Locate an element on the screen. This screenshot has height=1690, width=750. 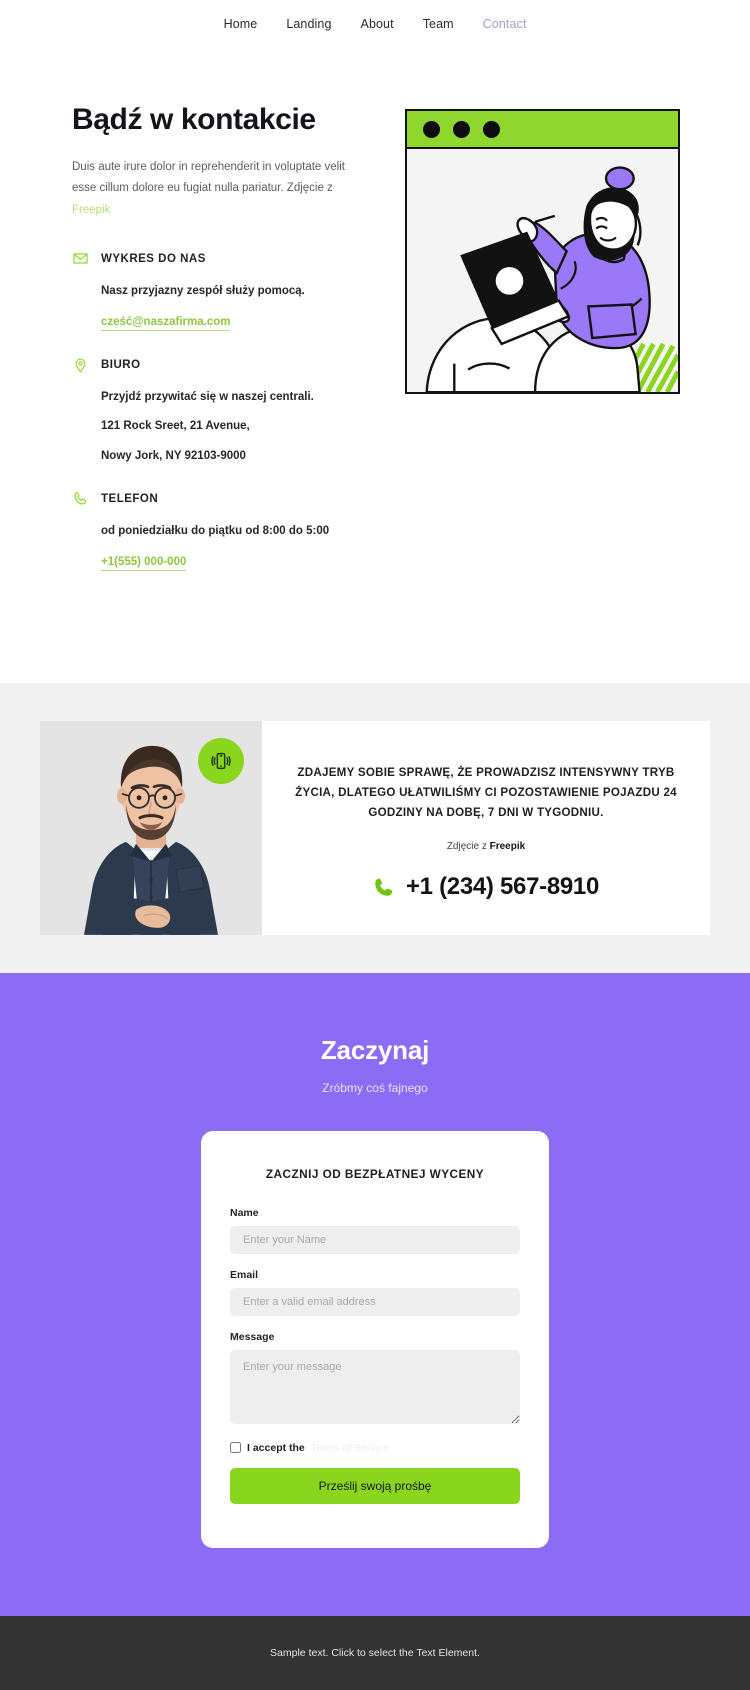
submit-request-button: Prześlij swoją prośbę is located at coordinates (375, 1485).